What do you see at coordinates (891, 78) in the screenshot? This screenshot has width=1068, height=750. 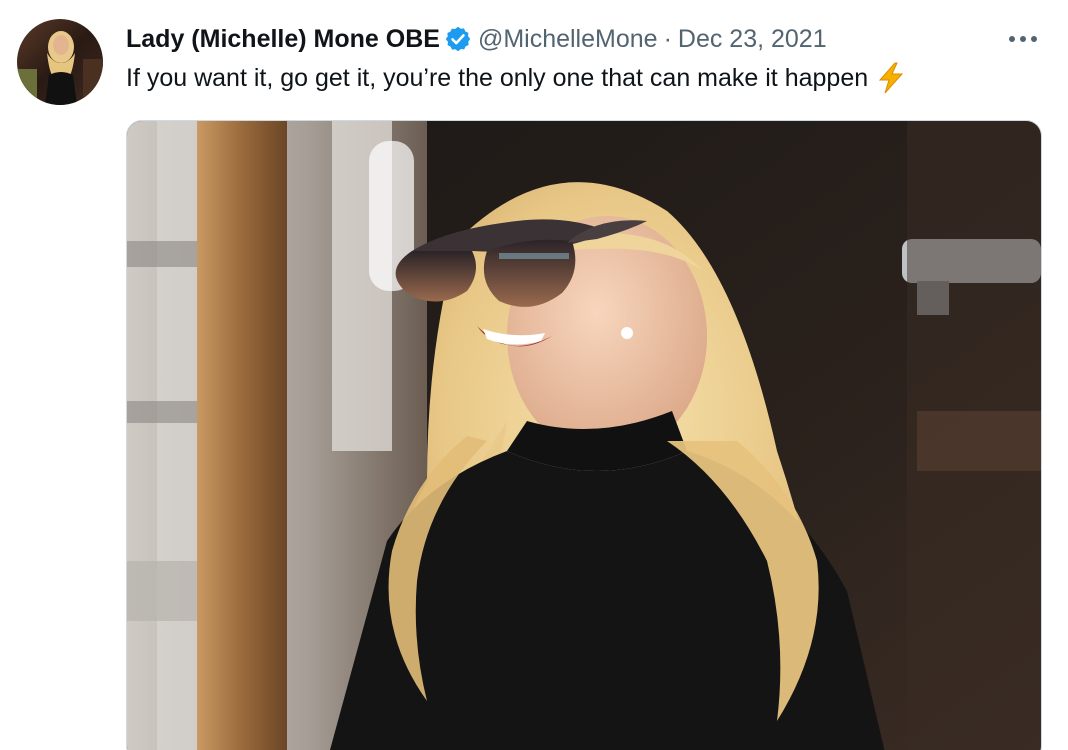 I see `high-voltage-icon` at bounding box center [891, 78].